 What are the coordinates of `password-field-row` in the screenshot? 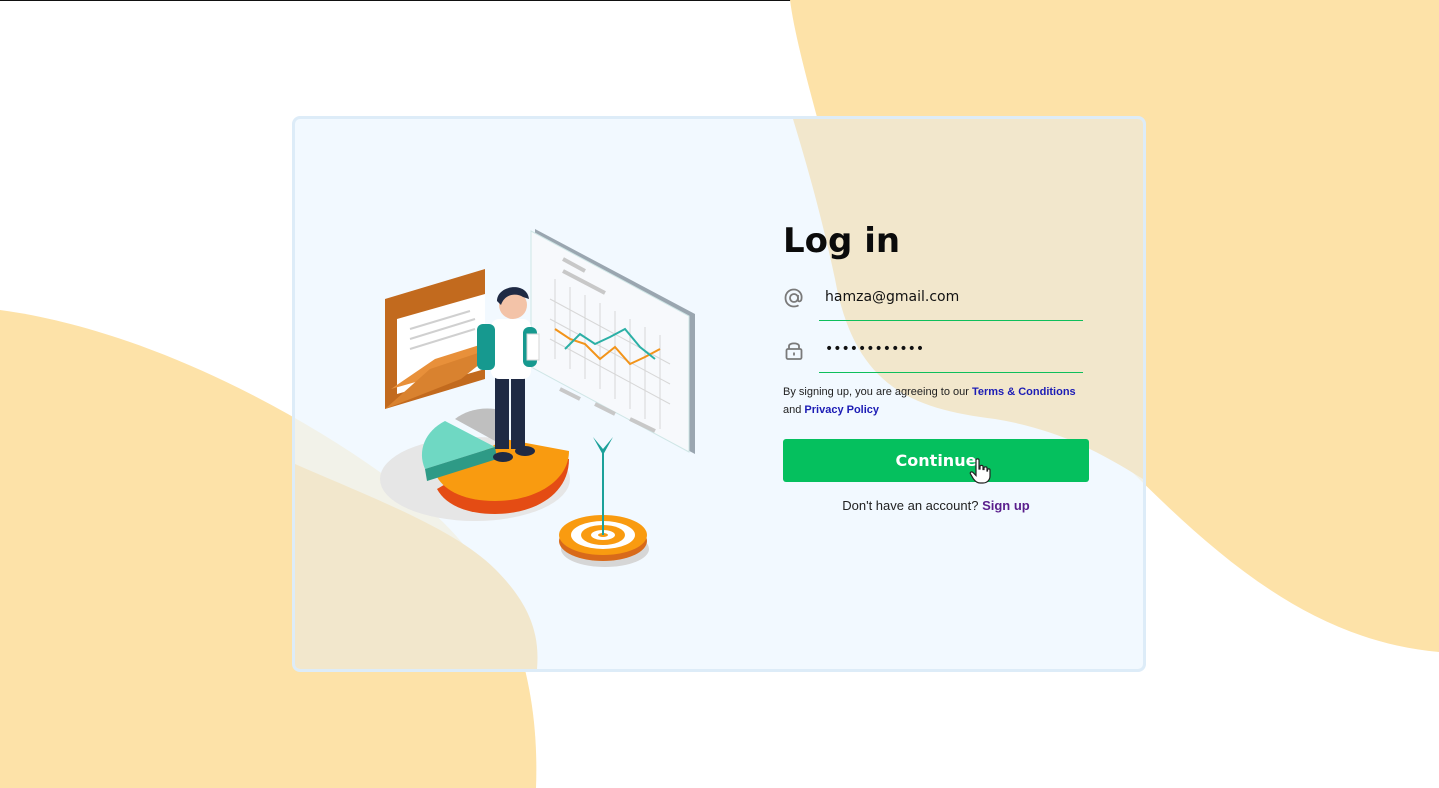 It's located at (938, 350).